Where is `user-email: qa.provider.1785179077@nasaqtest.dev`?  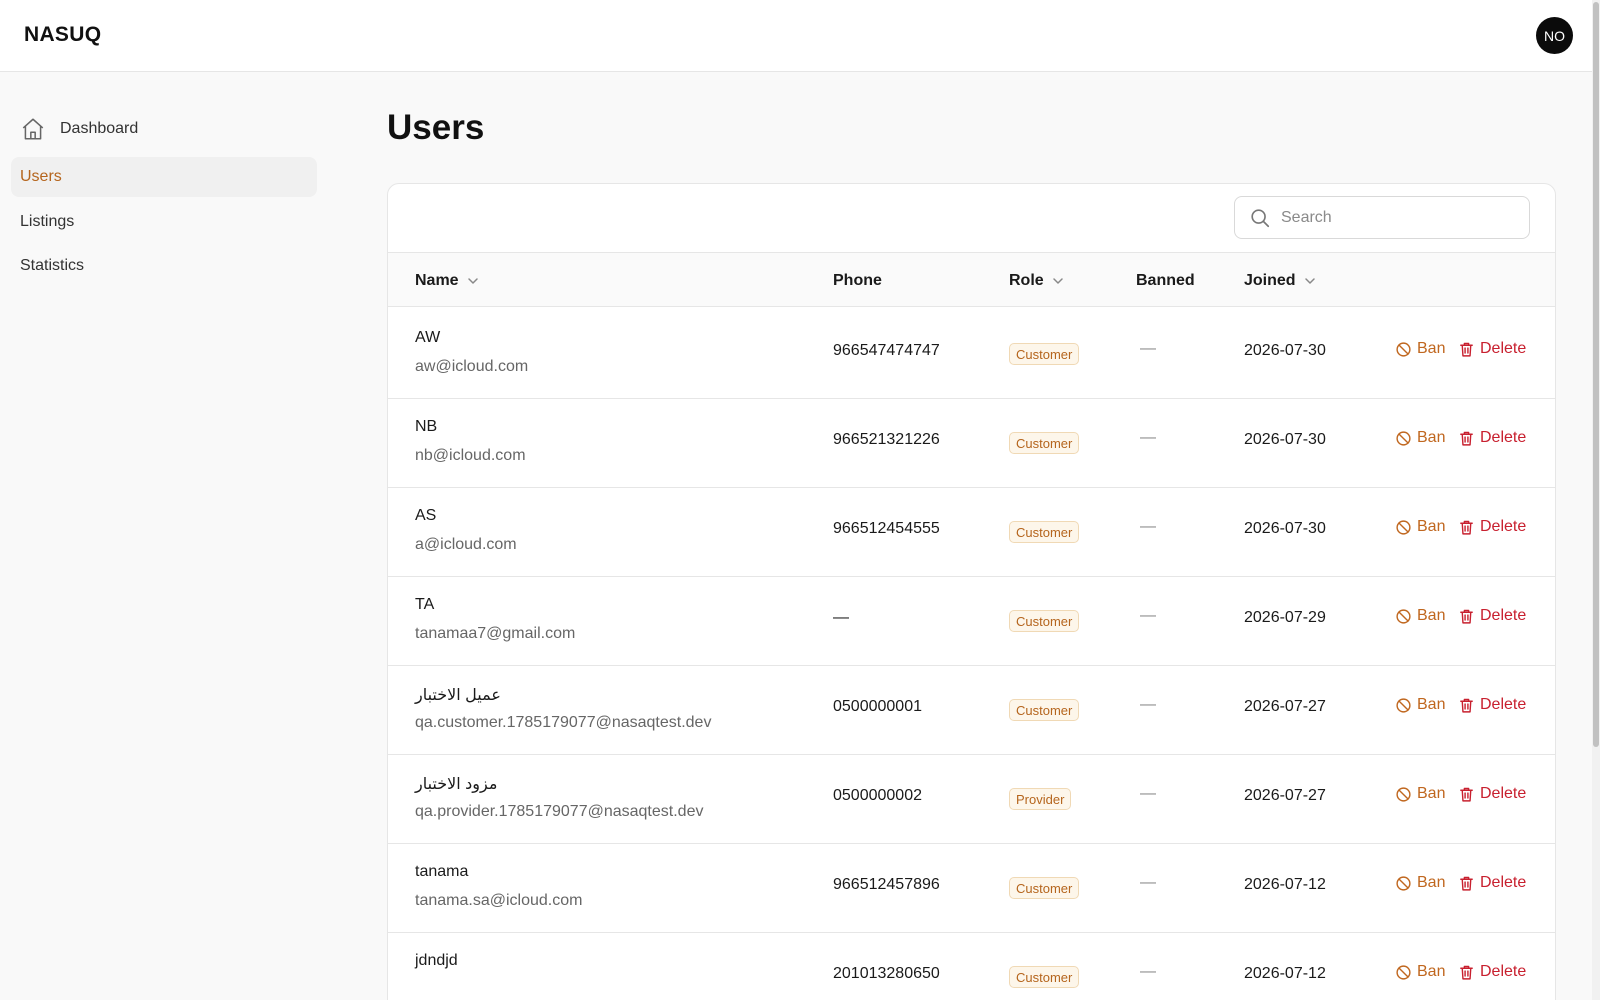 user-email: qa.provider.1785179077@nasaqtest.dev is located at coordinates (559, 811).